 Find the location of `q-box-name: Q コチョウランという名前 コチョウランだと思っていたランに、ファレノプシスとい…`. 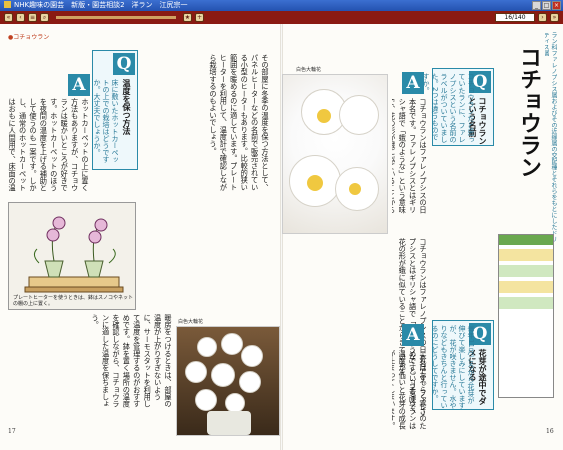

q-box-name: Q コチョウランという名前 コチョウランだと思っていたランに、ファレノプシスとい… is located at coordinates (458, 107).